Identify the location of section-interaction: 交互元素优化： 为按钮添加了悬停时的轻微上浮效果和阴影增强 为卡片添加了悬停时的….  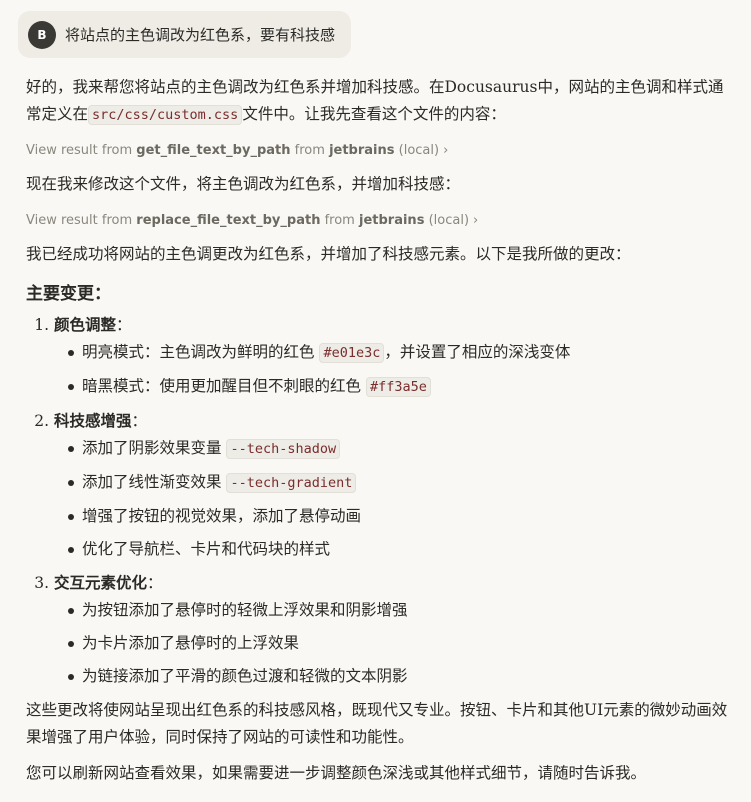
(393, 629).